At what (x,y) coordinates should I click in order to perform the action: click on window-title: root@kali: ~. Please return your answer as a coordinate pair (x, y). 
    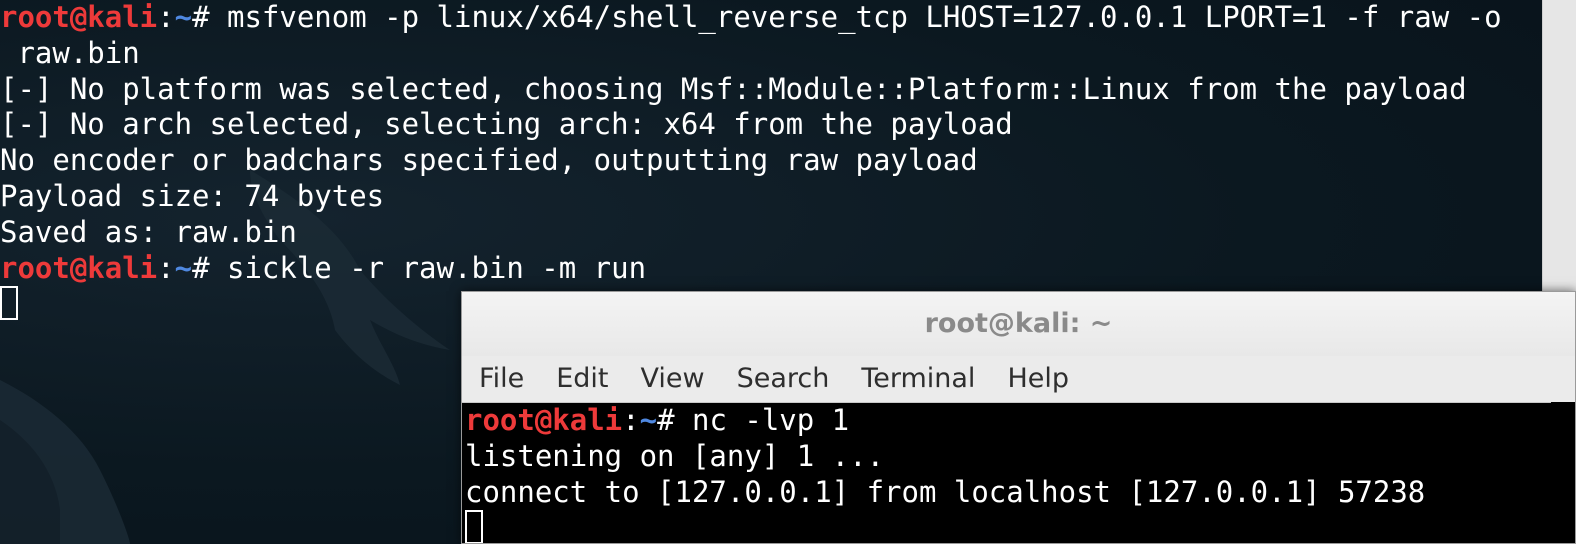
    Looking at the image, I should click on (1018, 324).